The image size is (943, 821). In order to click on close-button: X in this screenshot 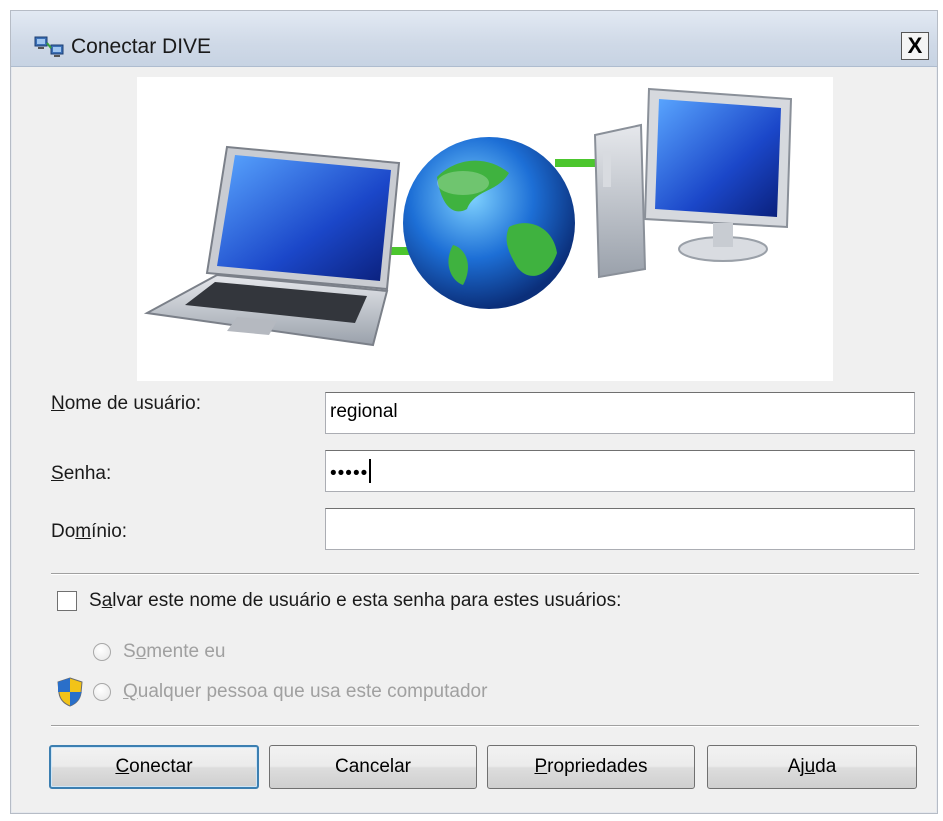, I will do `click(915, 46)`.